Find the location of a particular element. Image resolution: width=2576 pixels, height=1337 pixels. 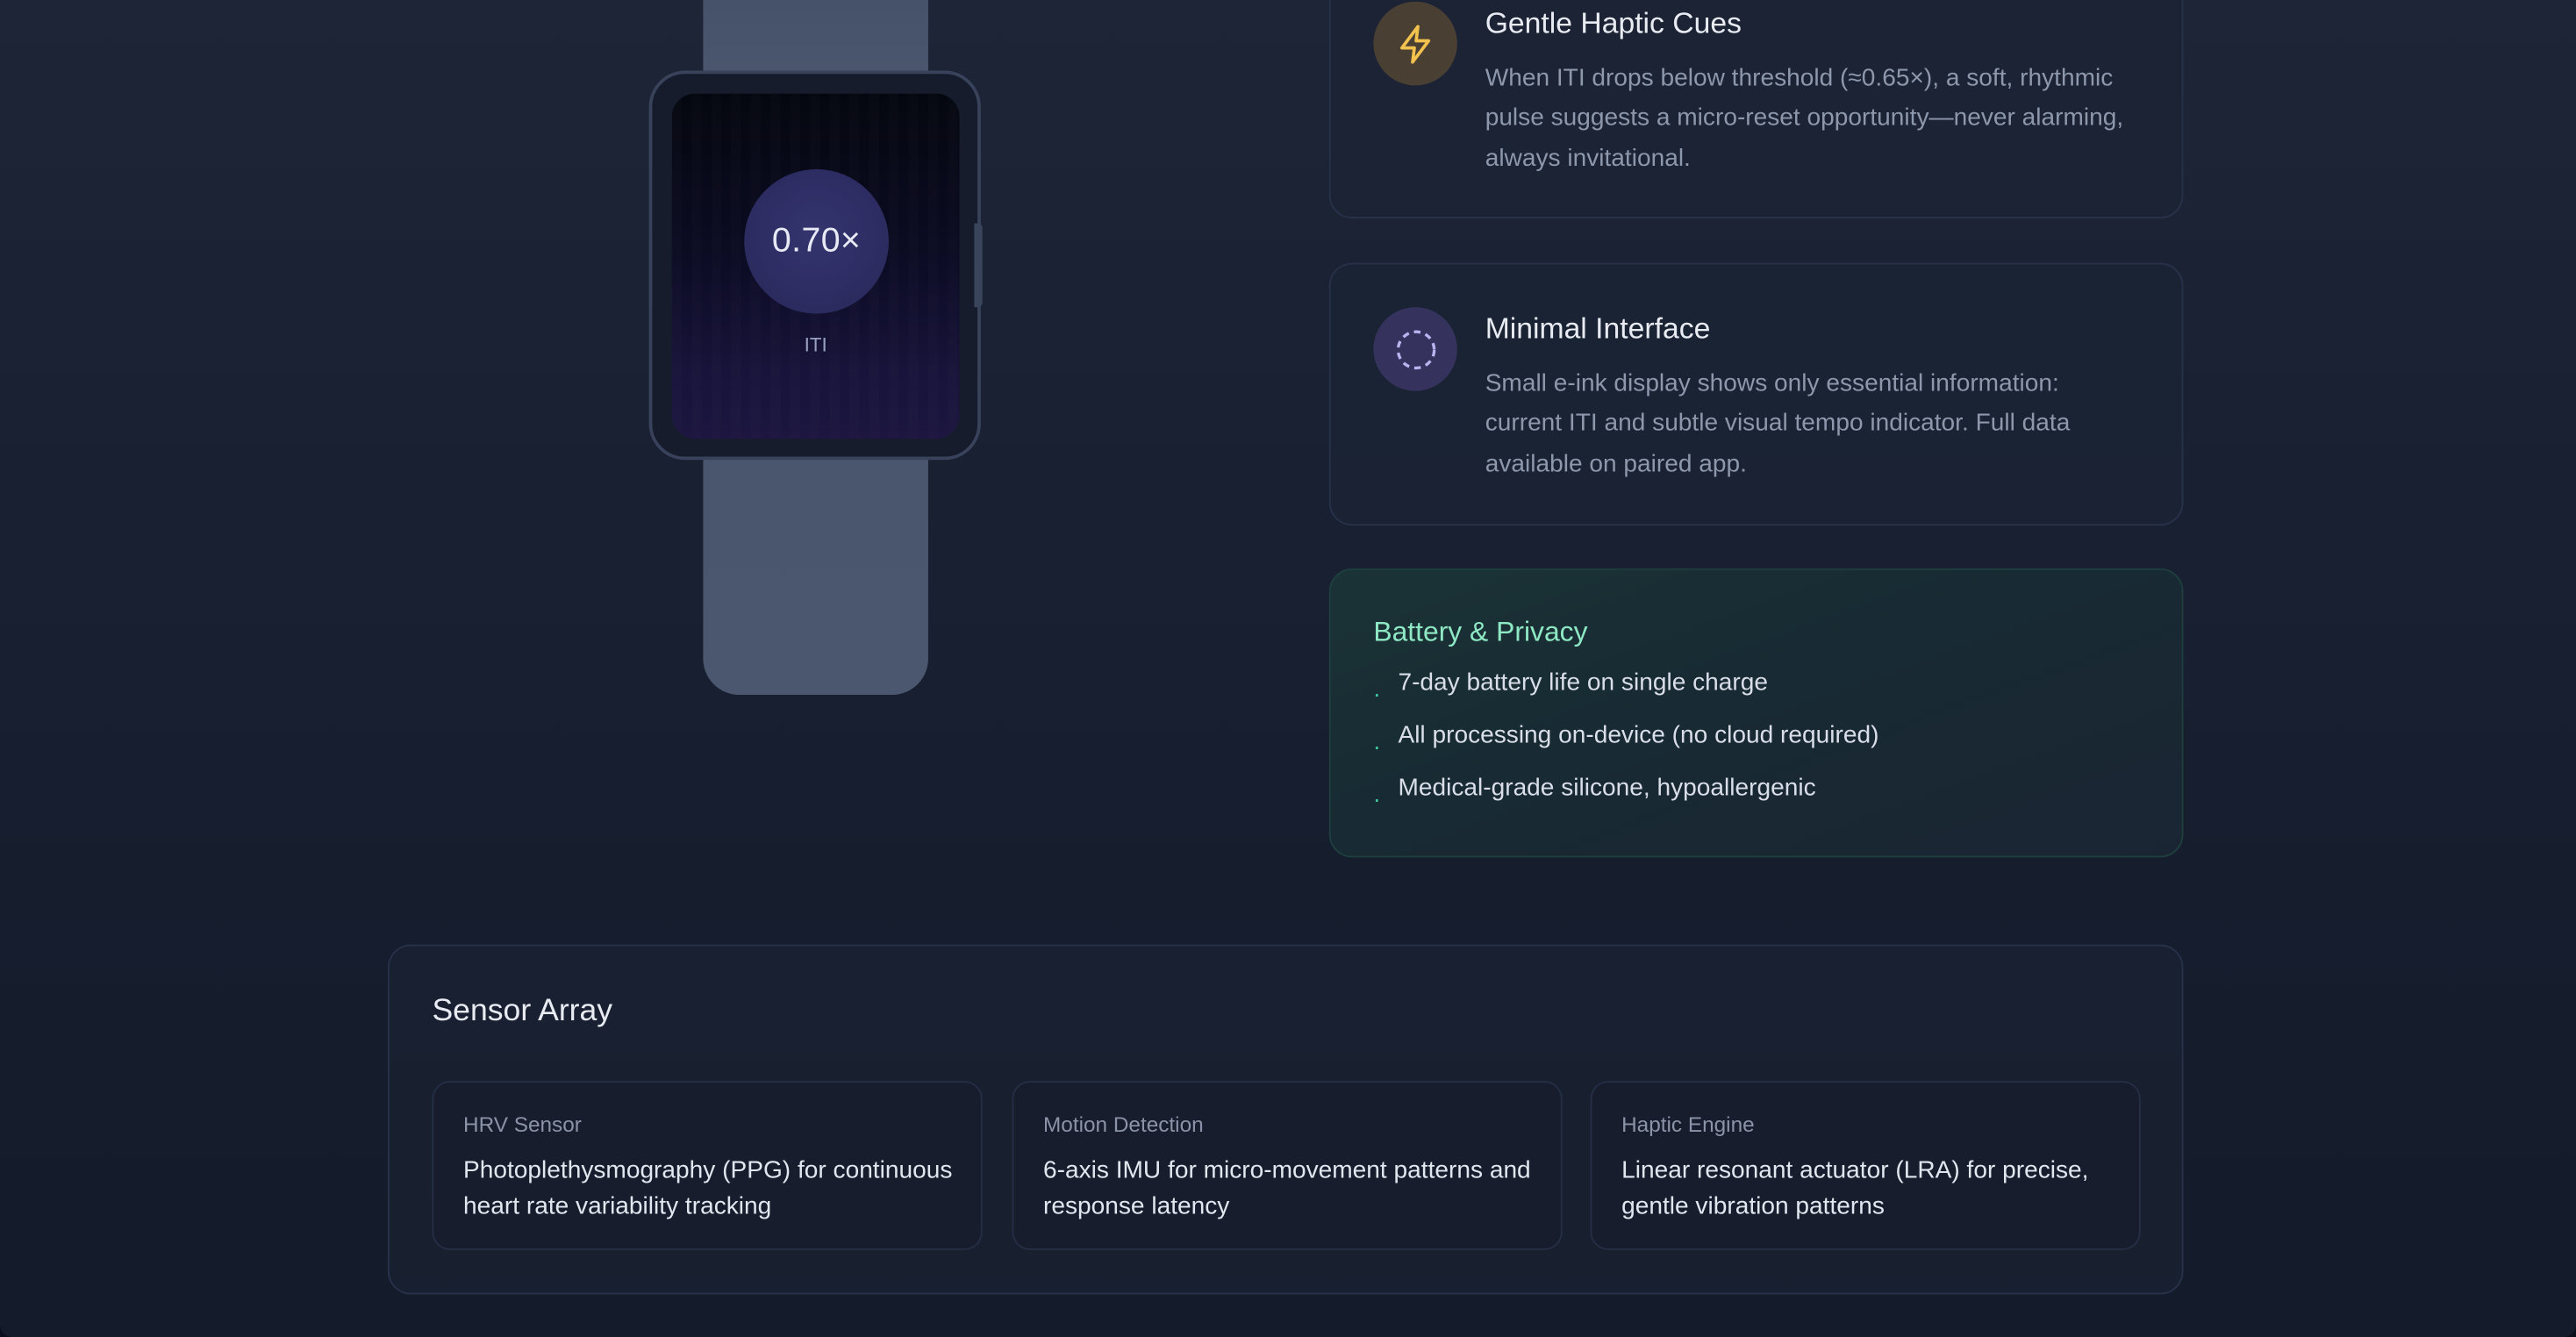

feature-title: Minimal Interface is located at coordinates (1598, 328).